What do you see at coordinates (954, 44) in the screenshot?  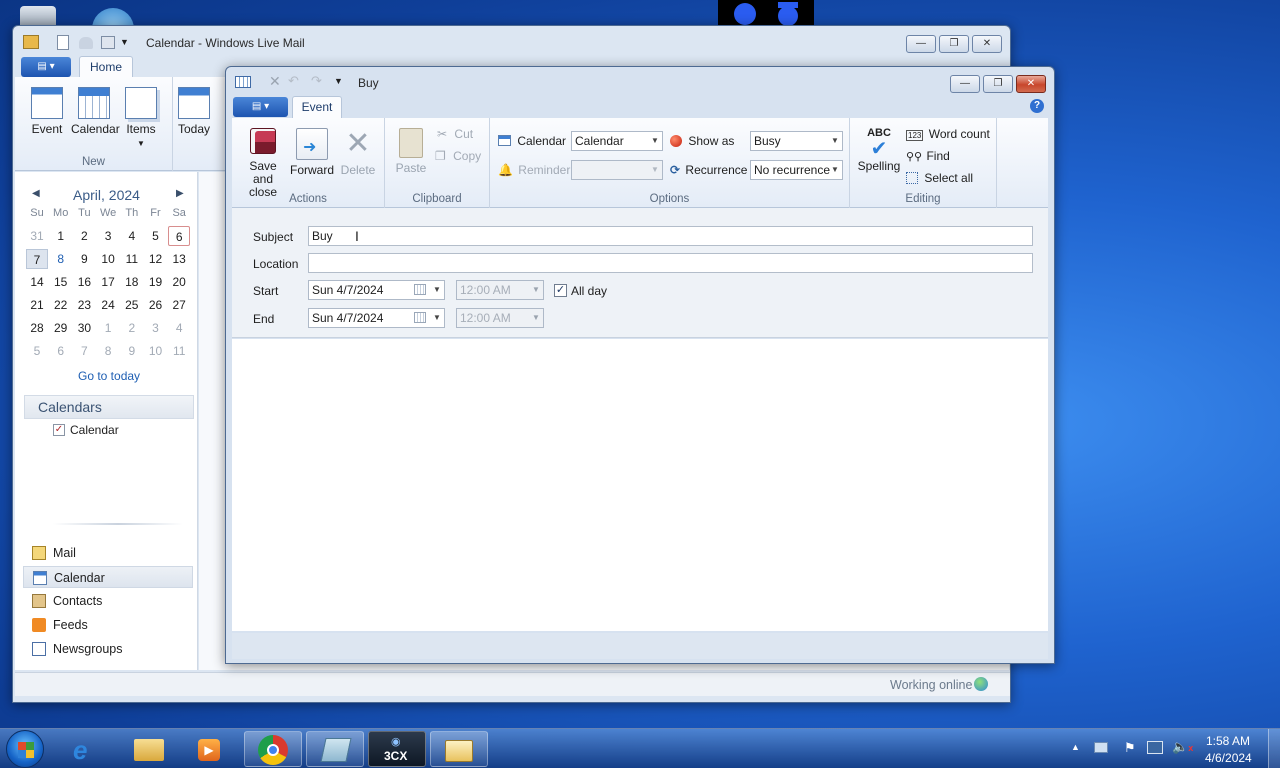 I see `main-maximize-button: ❐` at bounding box center [954, 44].